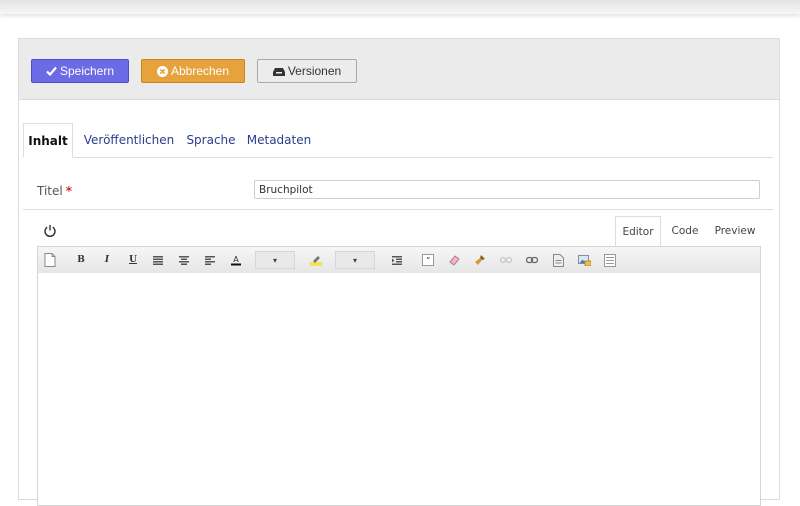 The image size is (800, 506). What do you see at coordinates (400, 7) in the screenshot?
I see `top-bar` at bounding box center [400, 7].